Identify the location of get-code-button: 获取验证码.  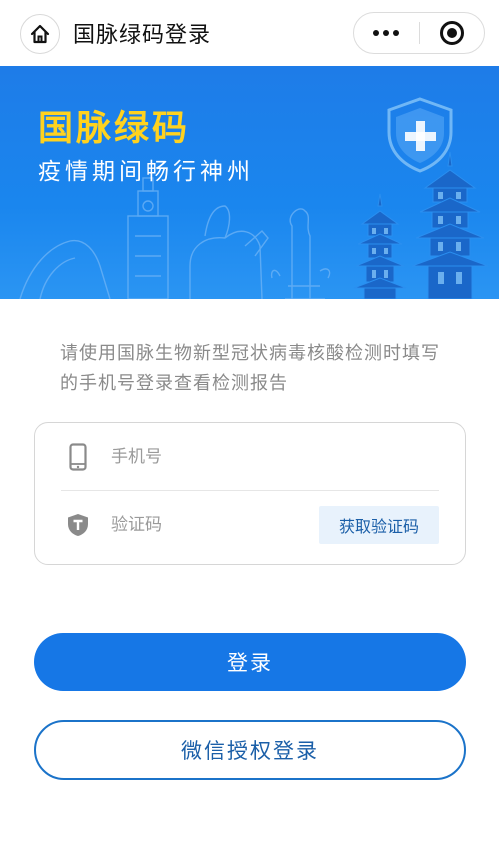
(379, 525).